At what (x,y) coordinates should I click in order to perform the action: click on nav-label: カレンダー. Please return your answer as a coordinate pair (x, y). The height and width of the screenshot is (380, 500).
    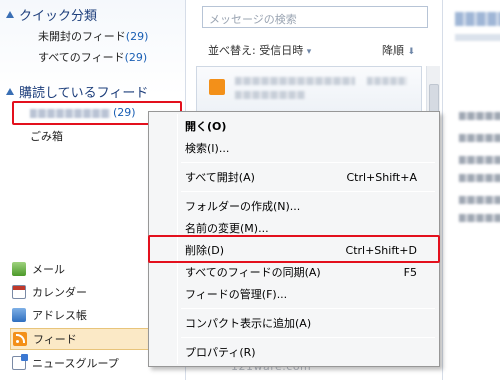
    Looking at the image, I should click on (59, 292).